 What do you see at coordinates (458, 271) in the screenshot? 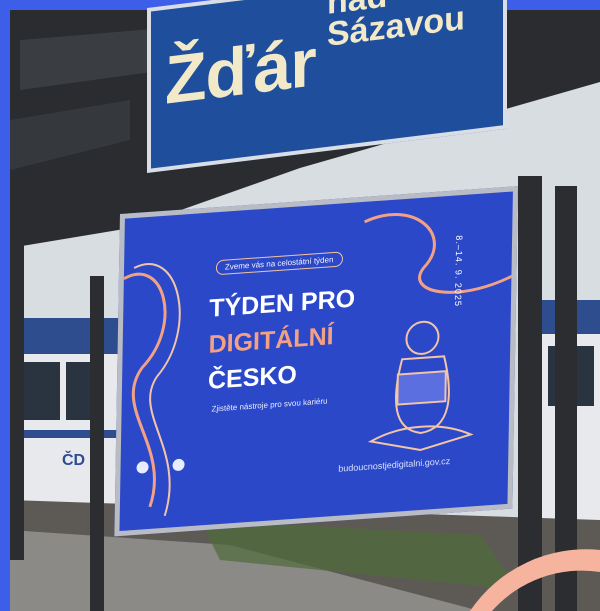
I see `event-dates: 8.–14. 9. 2025` at bounding box center [458, 271].